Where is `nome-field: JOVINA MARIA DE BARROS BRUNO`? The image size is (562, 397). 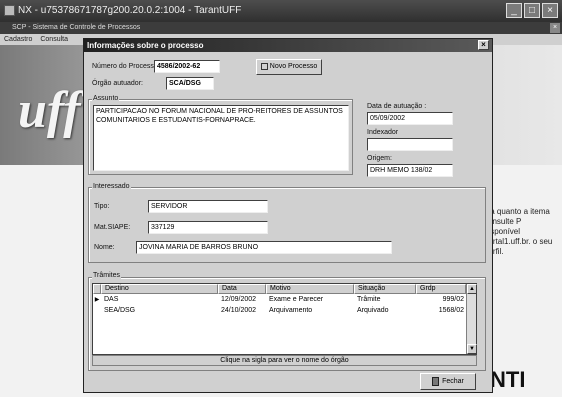 nome-field: JOVINA MARIA DE BARROS BRUNO is located at coordinates (264, 247).